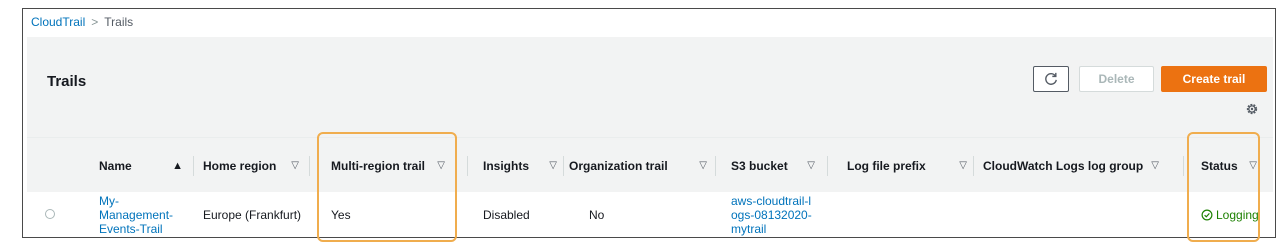  Describe the element at coordinates (1071, 214) in the screenshot. I see `cell-cloudwatch` at that location.